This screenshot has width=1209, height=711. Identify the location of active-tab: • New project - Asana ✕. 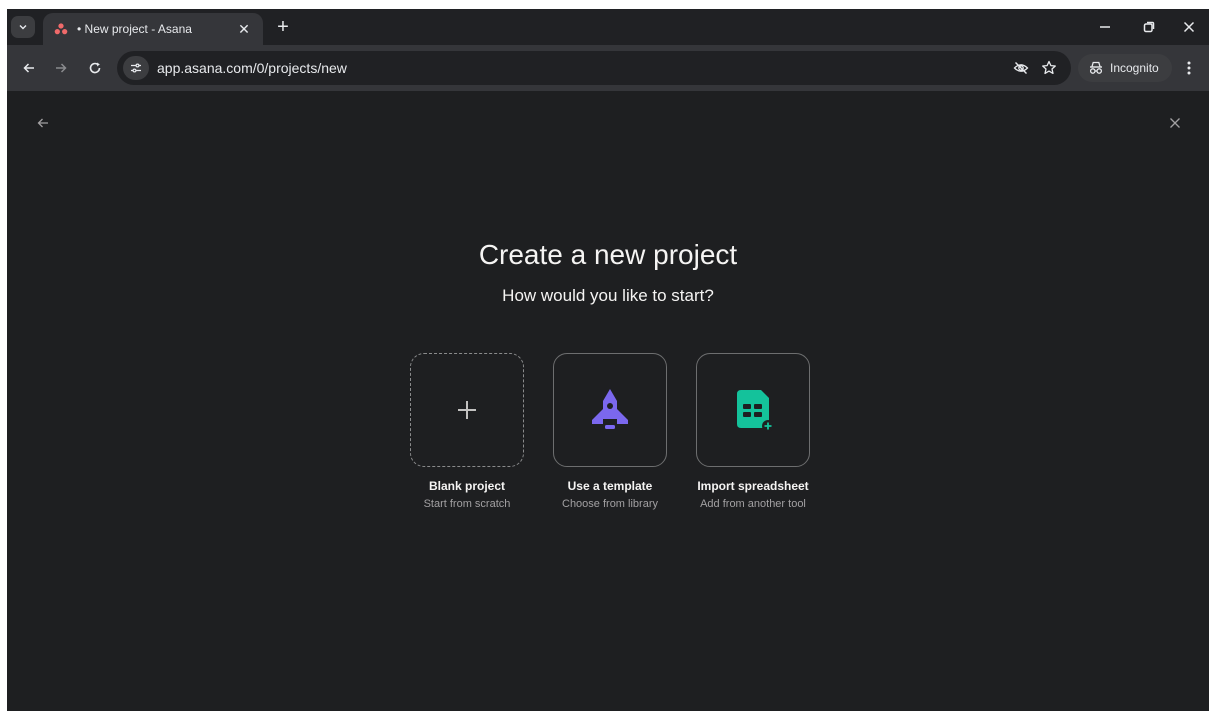
(153, 29).